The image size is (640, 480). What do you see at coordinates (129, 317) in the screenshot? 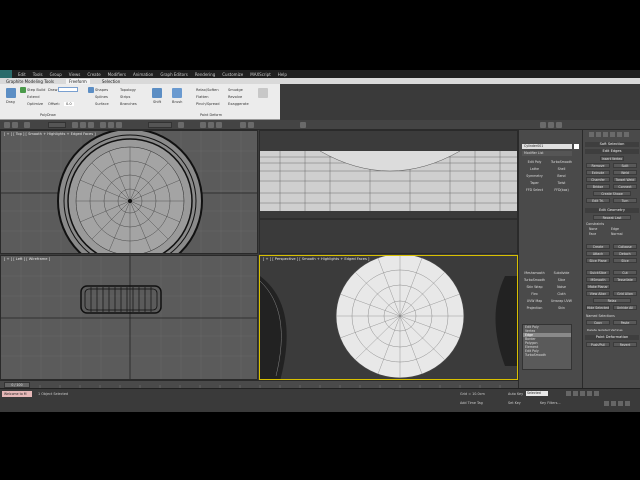
I see `viewport-left: [ + ] [ Left ] [ Wireframe ]` at bounding box center [129, 317].